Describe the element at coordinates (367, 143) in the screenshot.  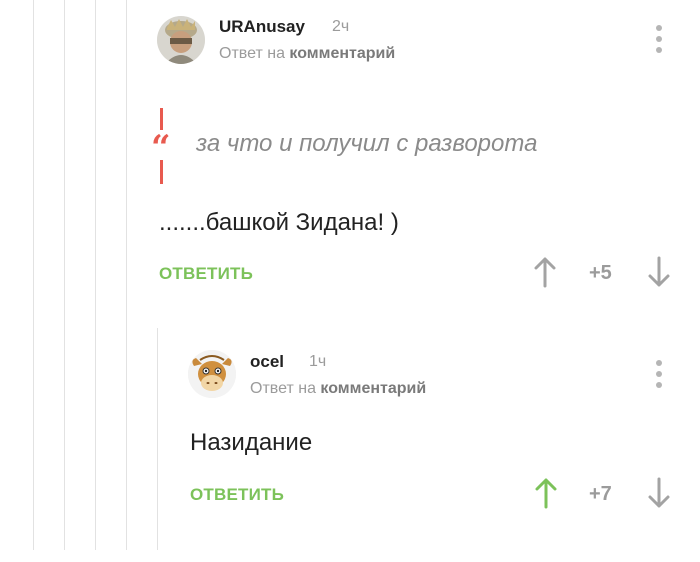
I see `quote-text: за что и получил с разворота` at that location.